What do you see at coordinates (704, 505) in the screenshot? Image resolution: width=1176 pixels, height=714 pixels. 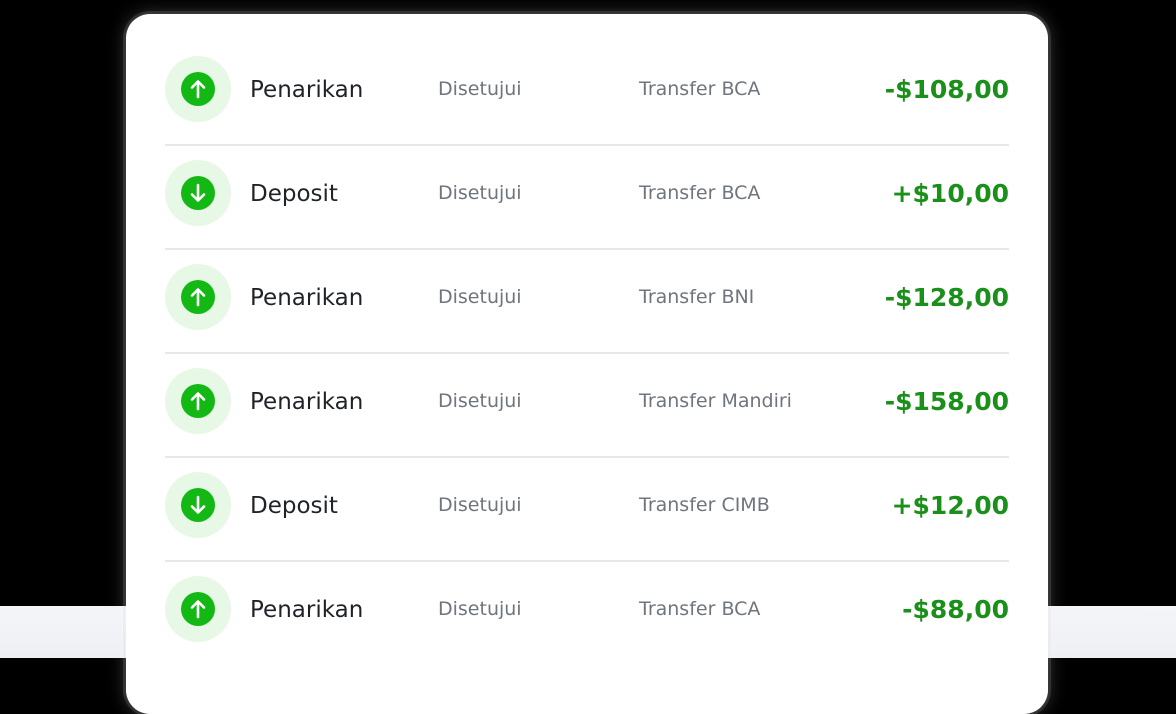 I see `transaction-method: Transfer CIMB` at bounding box center [704, 505].